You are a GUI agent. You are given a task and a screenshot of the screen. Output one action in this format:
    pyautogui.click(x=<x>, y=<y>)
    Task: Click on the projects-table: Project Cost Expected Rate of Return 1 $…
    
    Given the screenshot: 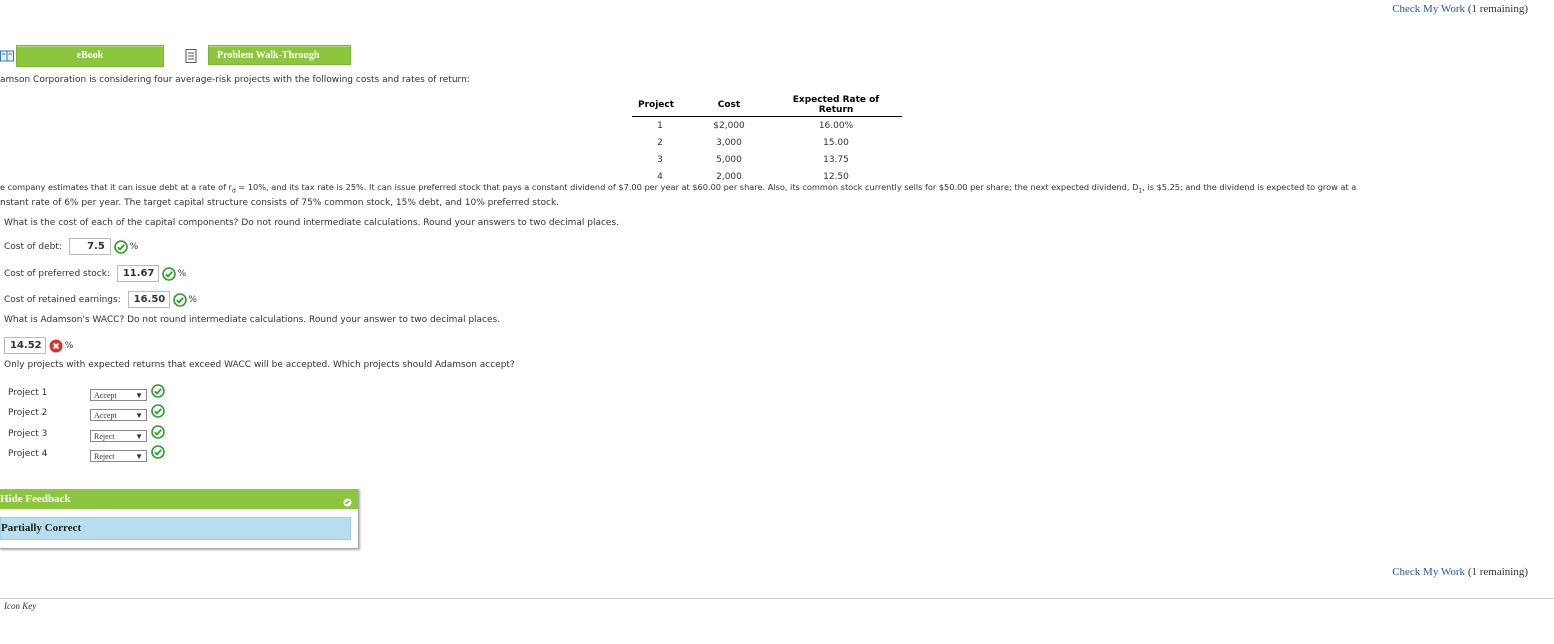 What is the action you would take?
    pyautogui.click(x=767, y=139)
    